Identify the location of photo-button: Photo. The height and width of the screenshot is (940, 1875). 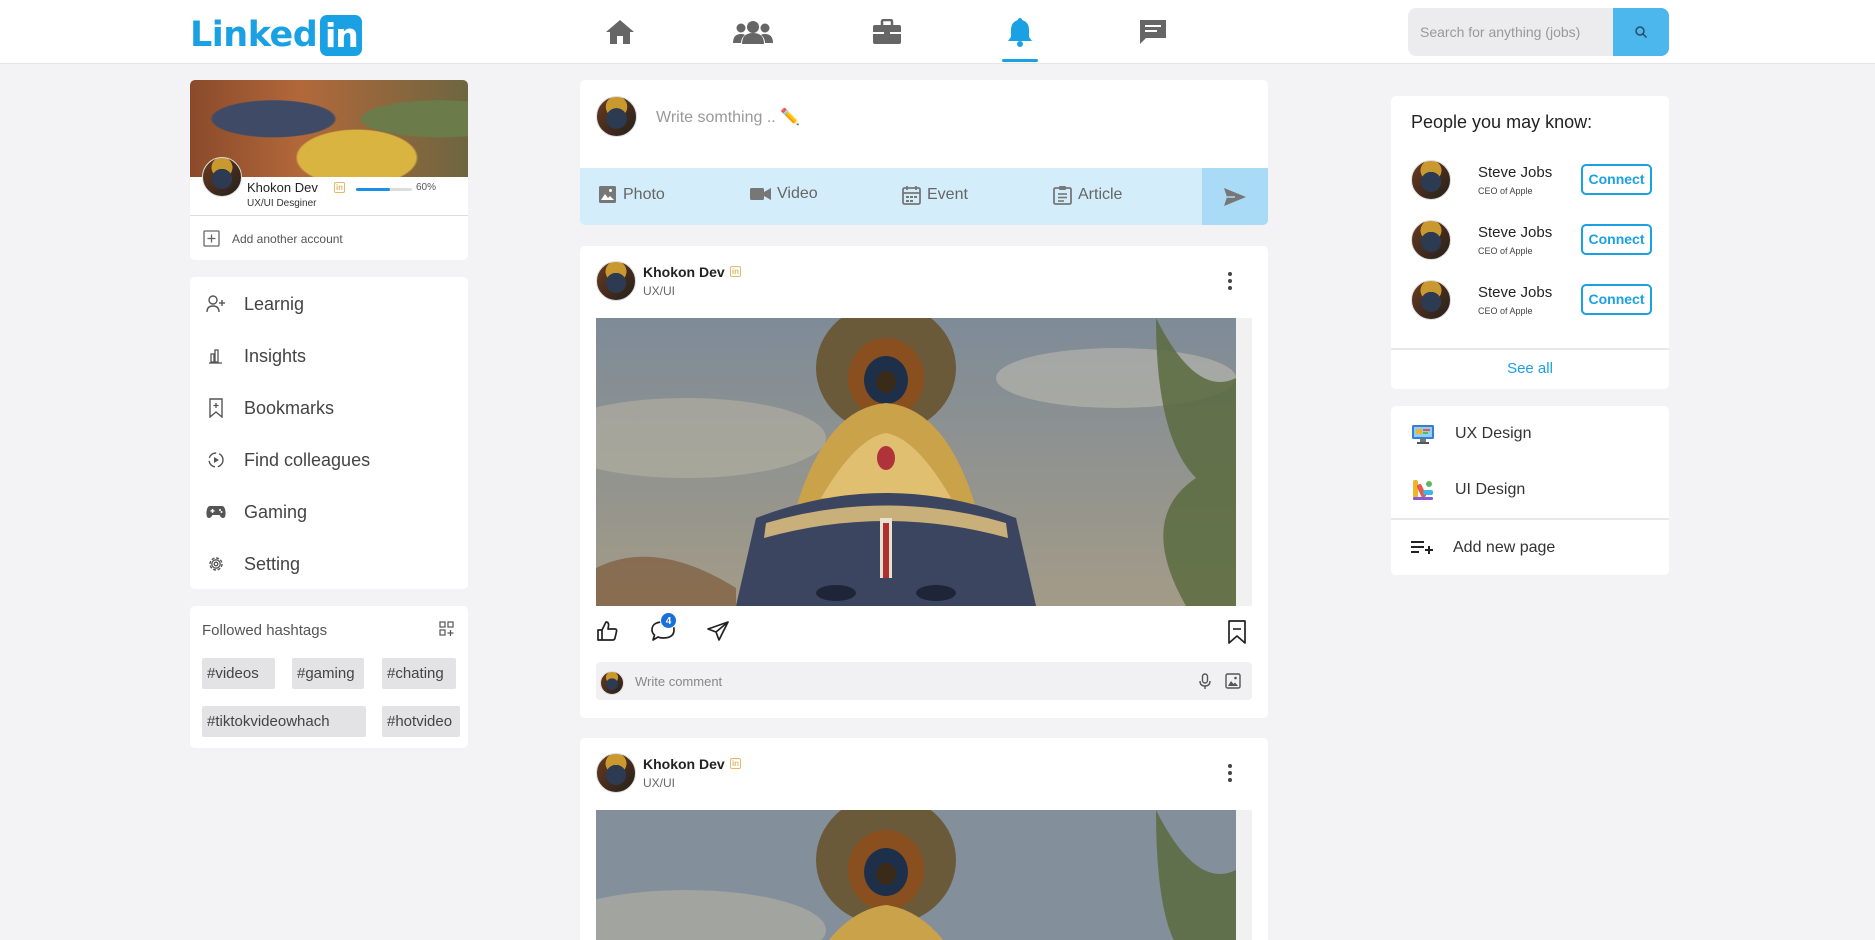
(631, 194).